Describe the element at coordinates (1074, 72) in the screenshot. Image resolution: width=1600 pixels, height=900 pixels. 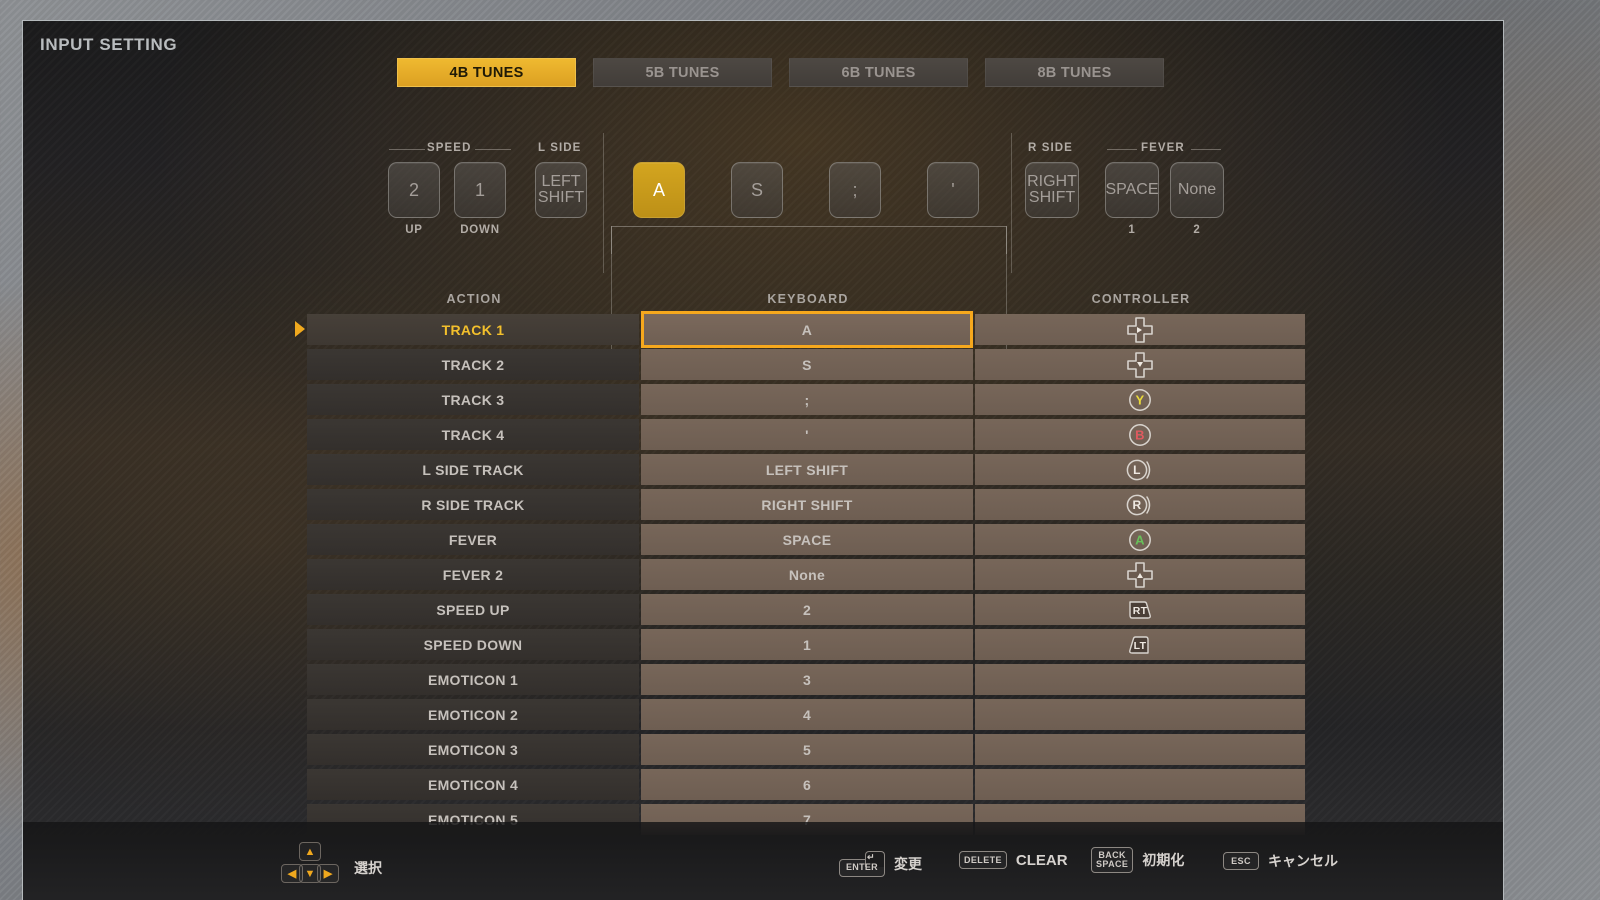
I see `tab-8b-tunes: 8B TUNES` at that location.